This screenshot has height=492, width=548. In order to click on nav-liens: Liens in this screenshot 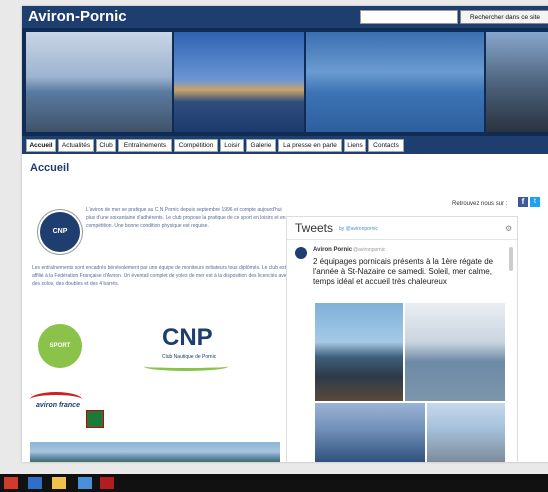, I will do `click(355, 145)`.